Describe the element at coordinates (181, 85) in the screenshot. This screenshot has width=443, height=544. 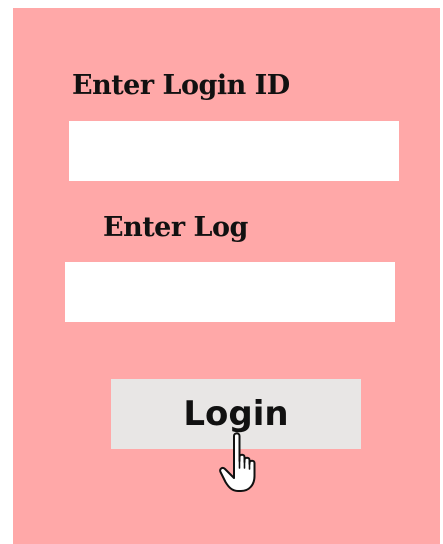
I see `login-id-label: Enter Login ID` at that location.